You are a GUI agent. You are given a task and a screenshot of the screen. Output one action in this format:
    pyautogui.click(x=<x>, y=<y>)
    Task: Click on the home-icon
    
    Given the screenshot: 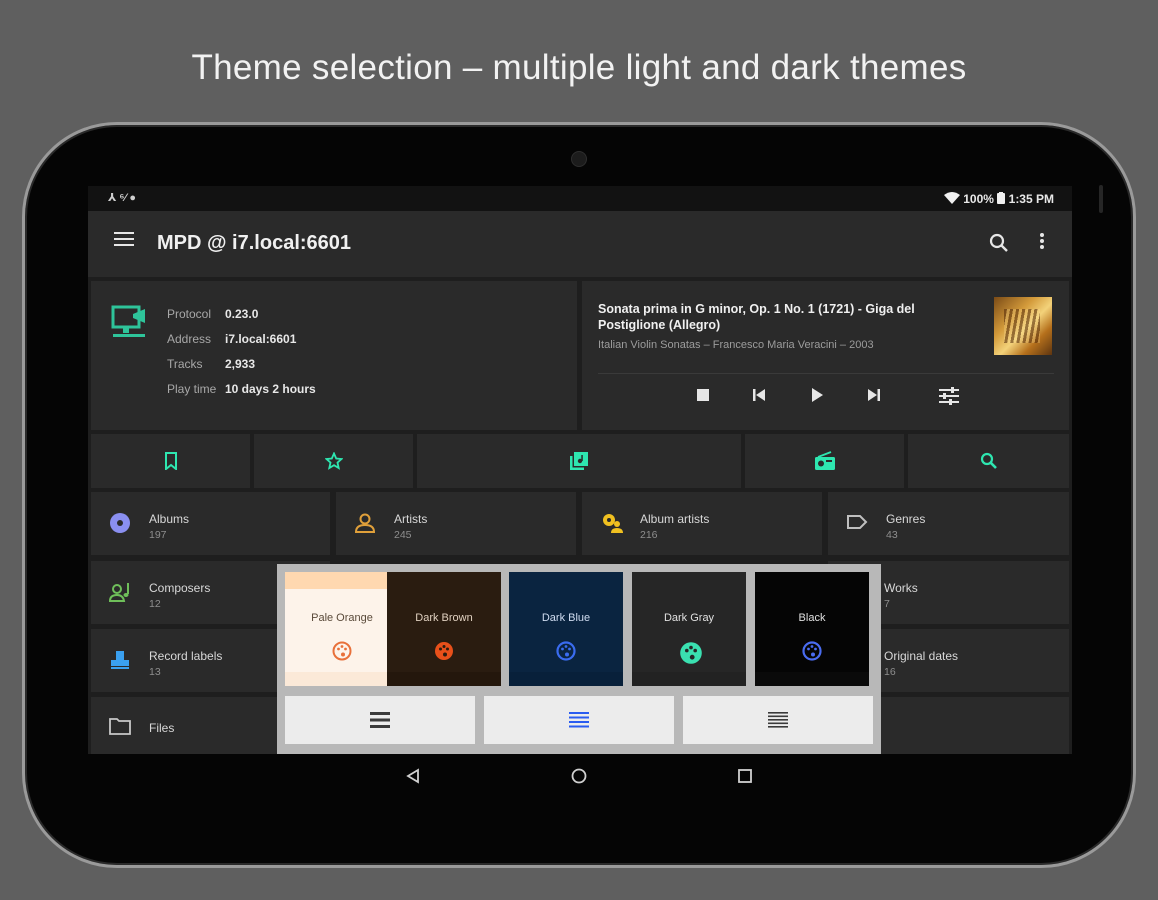 What is the action you would take?
    pyautogui.click(x=579, y=776)
    